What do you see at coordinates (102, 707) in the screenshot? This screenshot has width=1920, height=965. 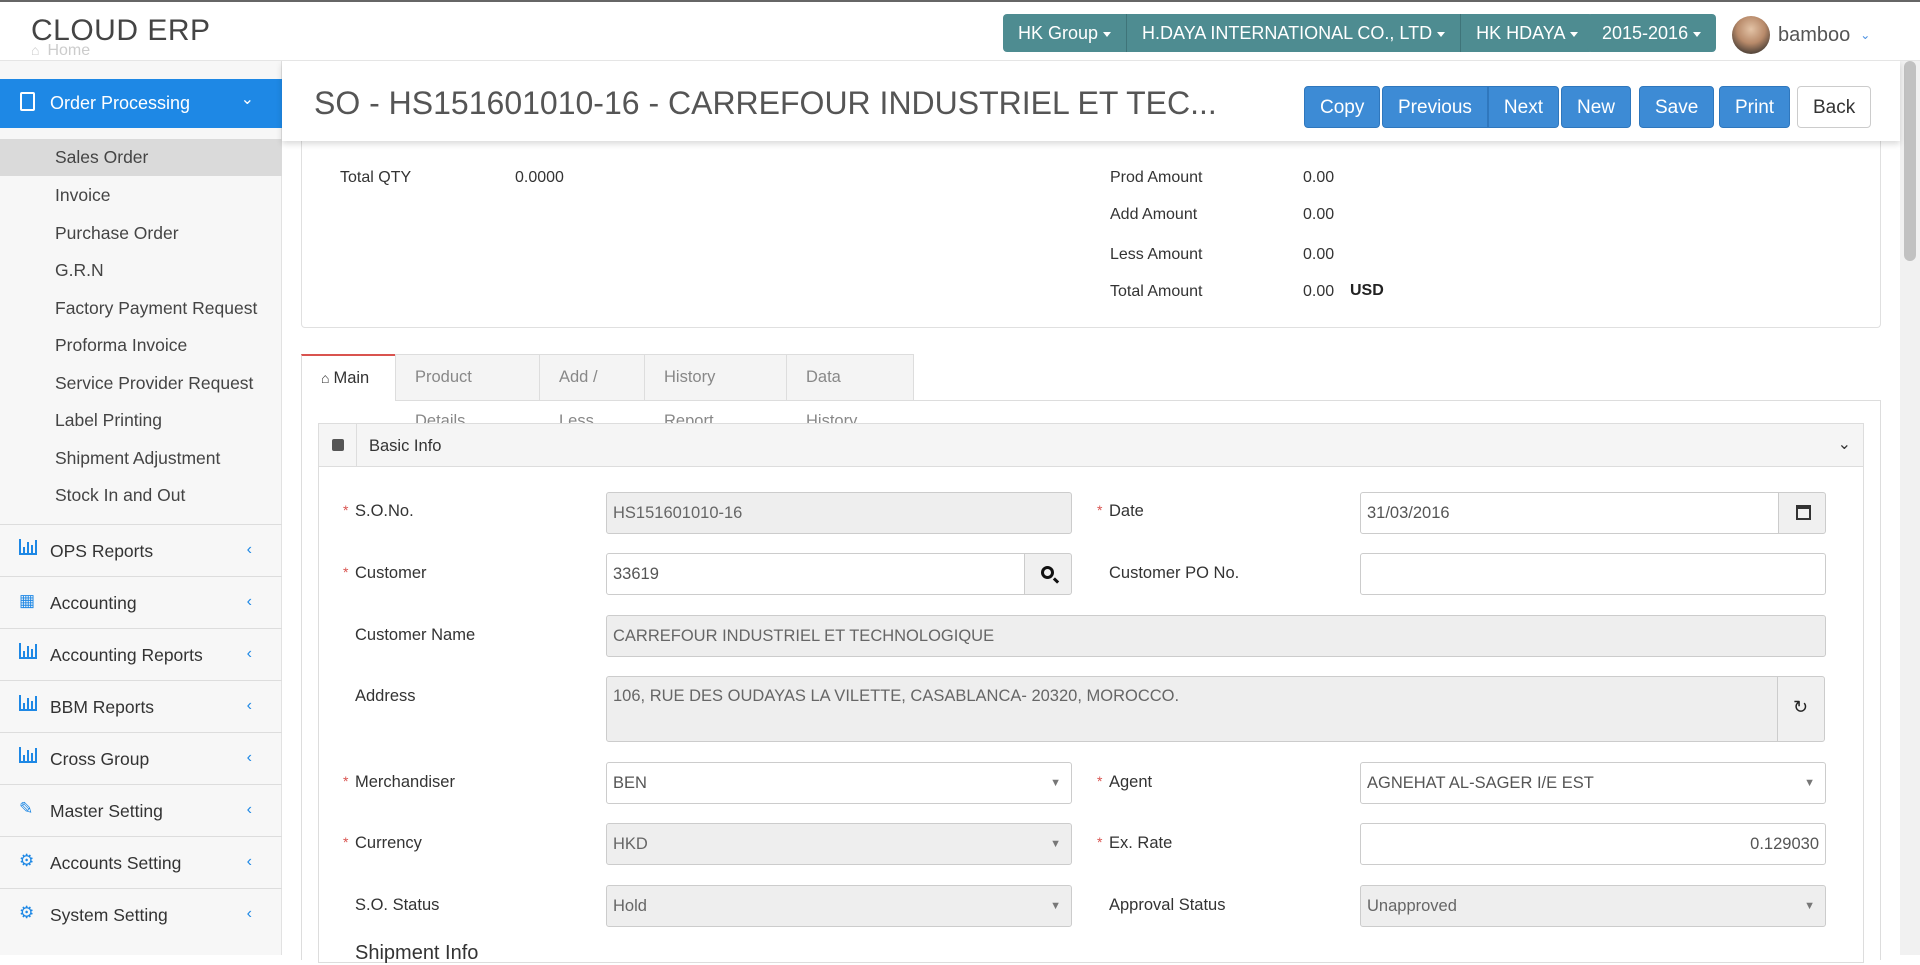 I see `sidebar-section-label: BBM Reports` at bounding box center [102, 707].